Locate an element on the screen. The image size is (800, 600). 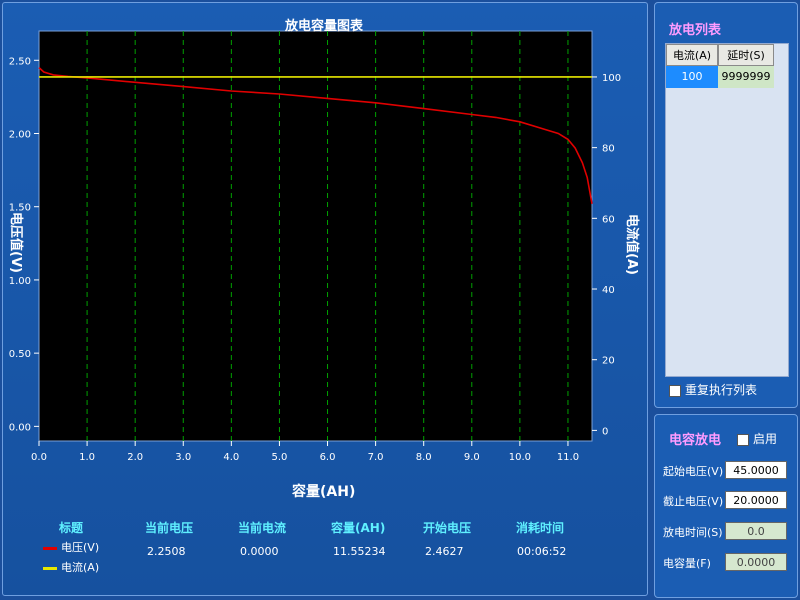
x-tick-label-10: 10.0 is located at coordinates (520, 457).